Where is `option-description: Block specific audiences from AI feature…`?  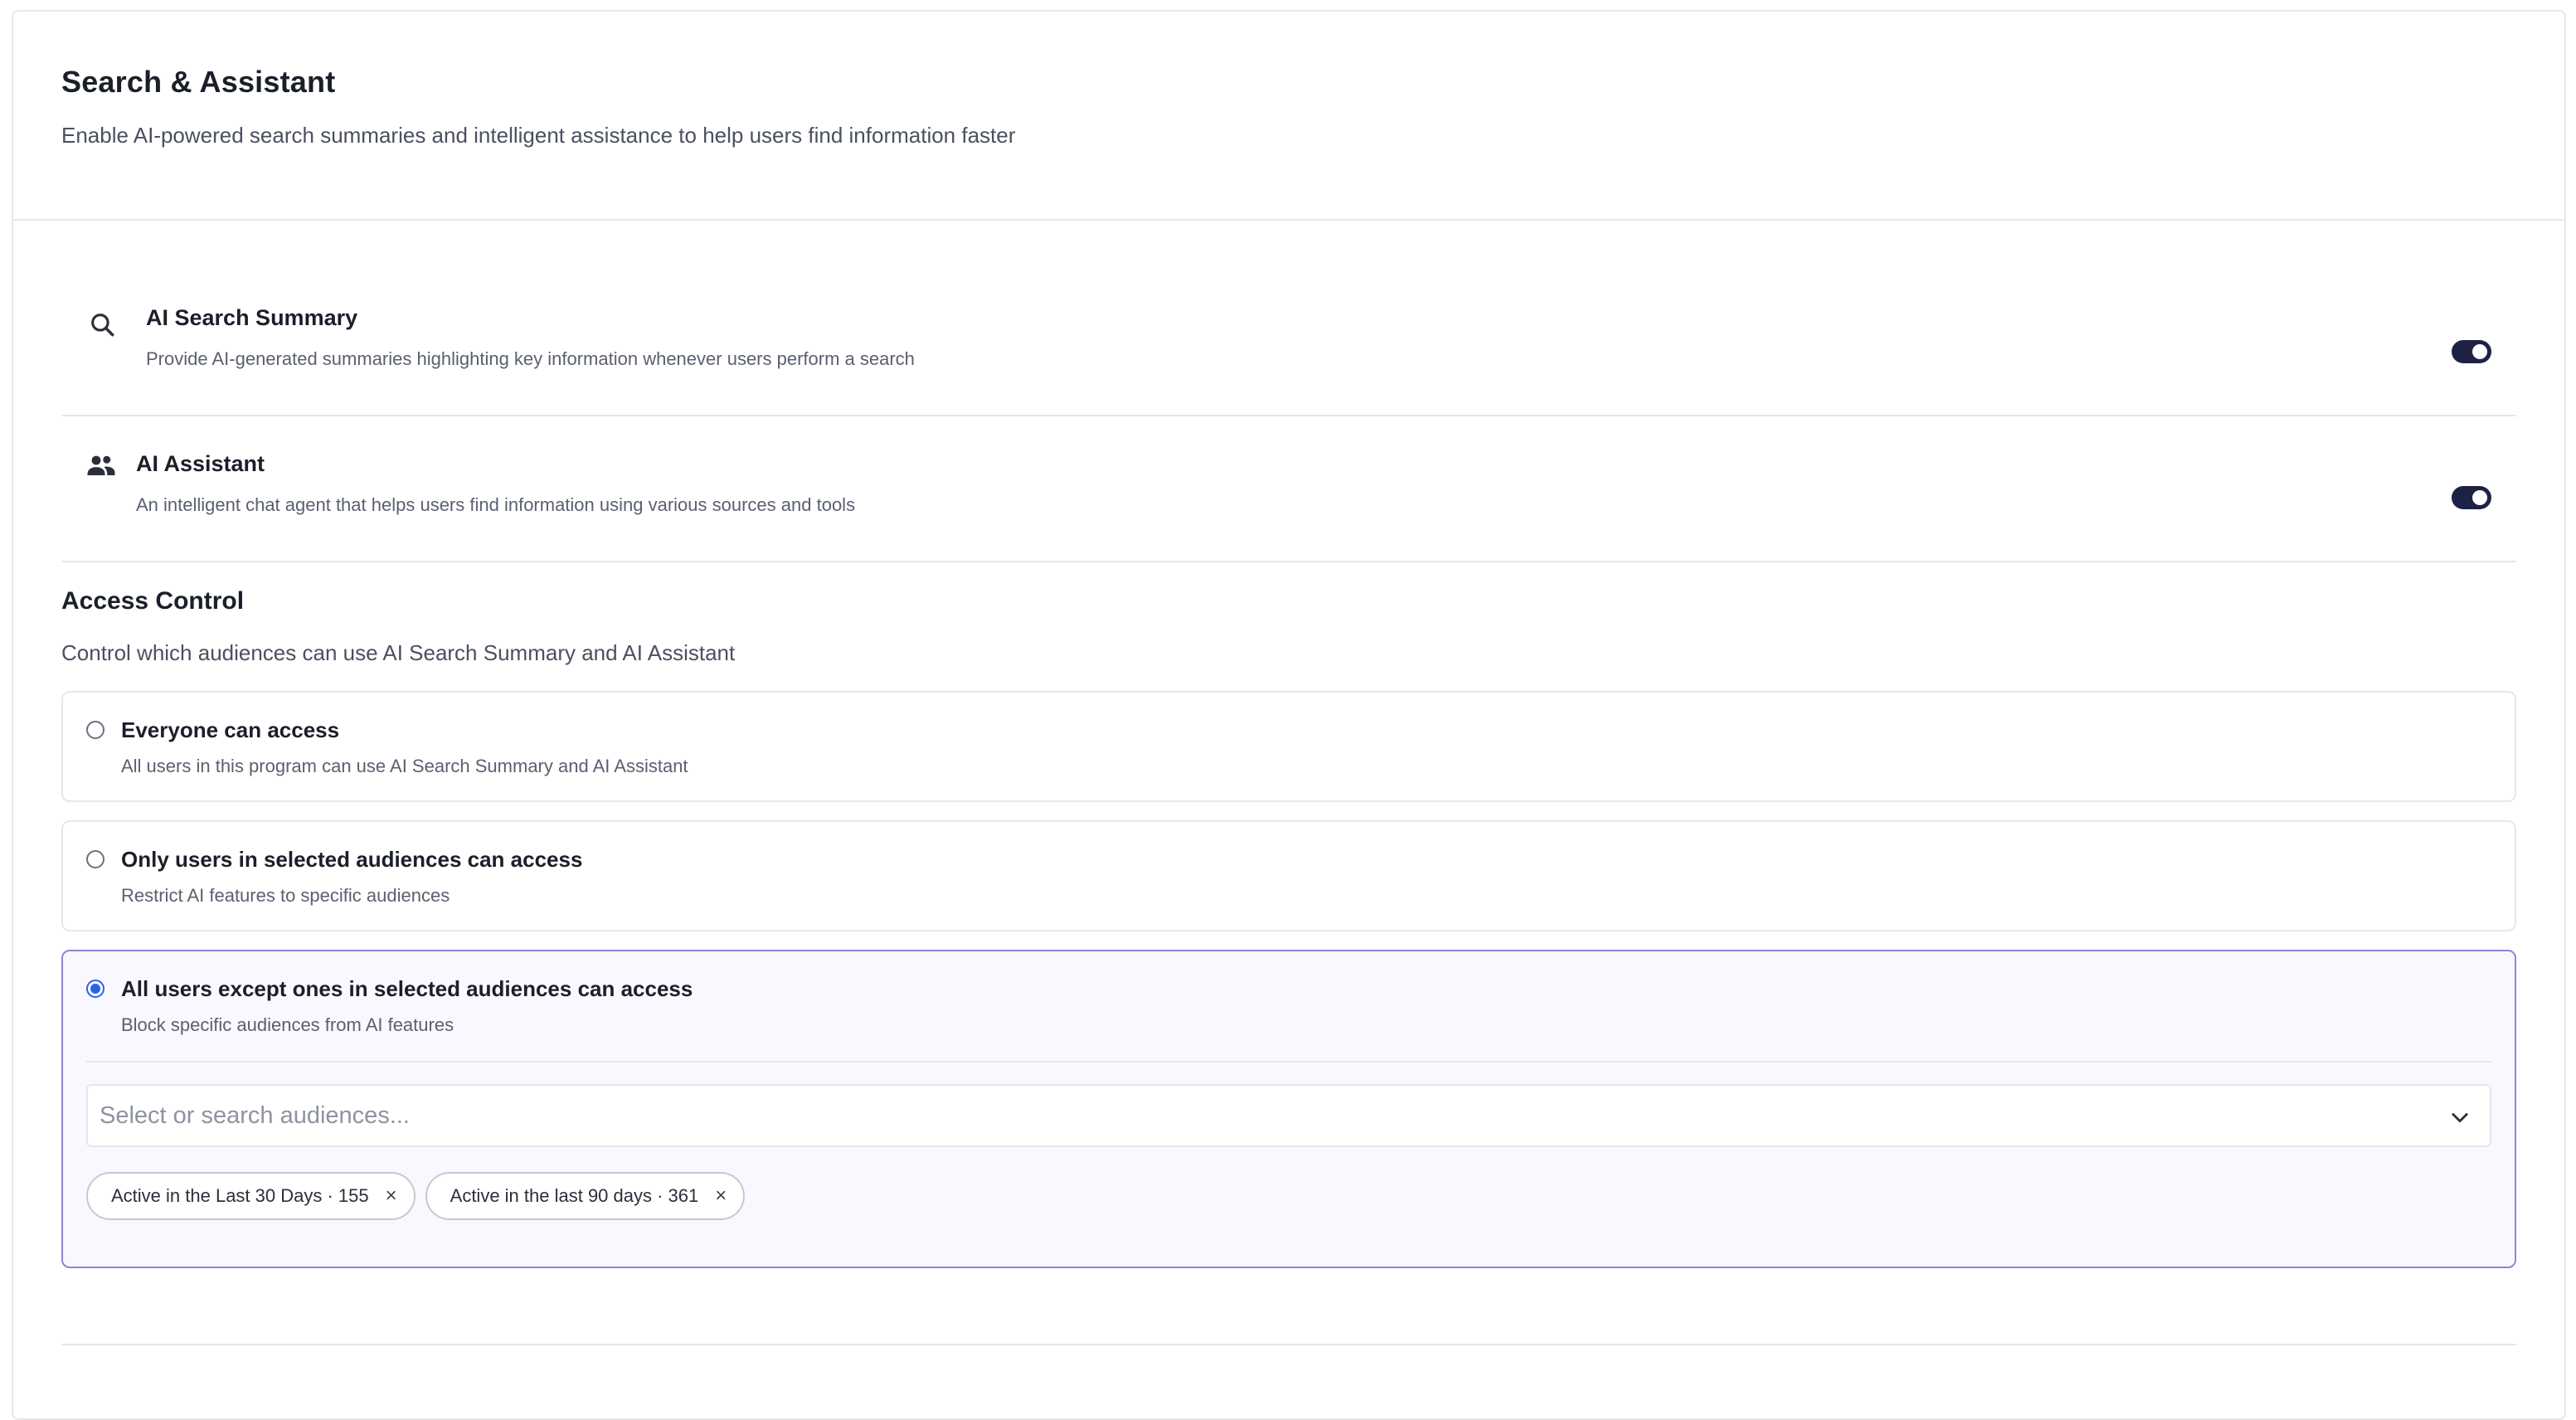 option-description: Block specific audiences from AI feature… is located at coordinates (287, 1024).